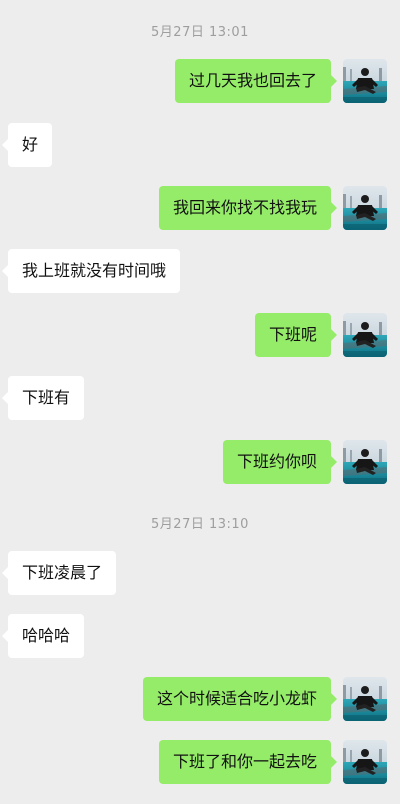 Image resolution: width=400 pixels, height=804 pixels. I want to click on outgoing-message: 下班呢, so click(296, 335).